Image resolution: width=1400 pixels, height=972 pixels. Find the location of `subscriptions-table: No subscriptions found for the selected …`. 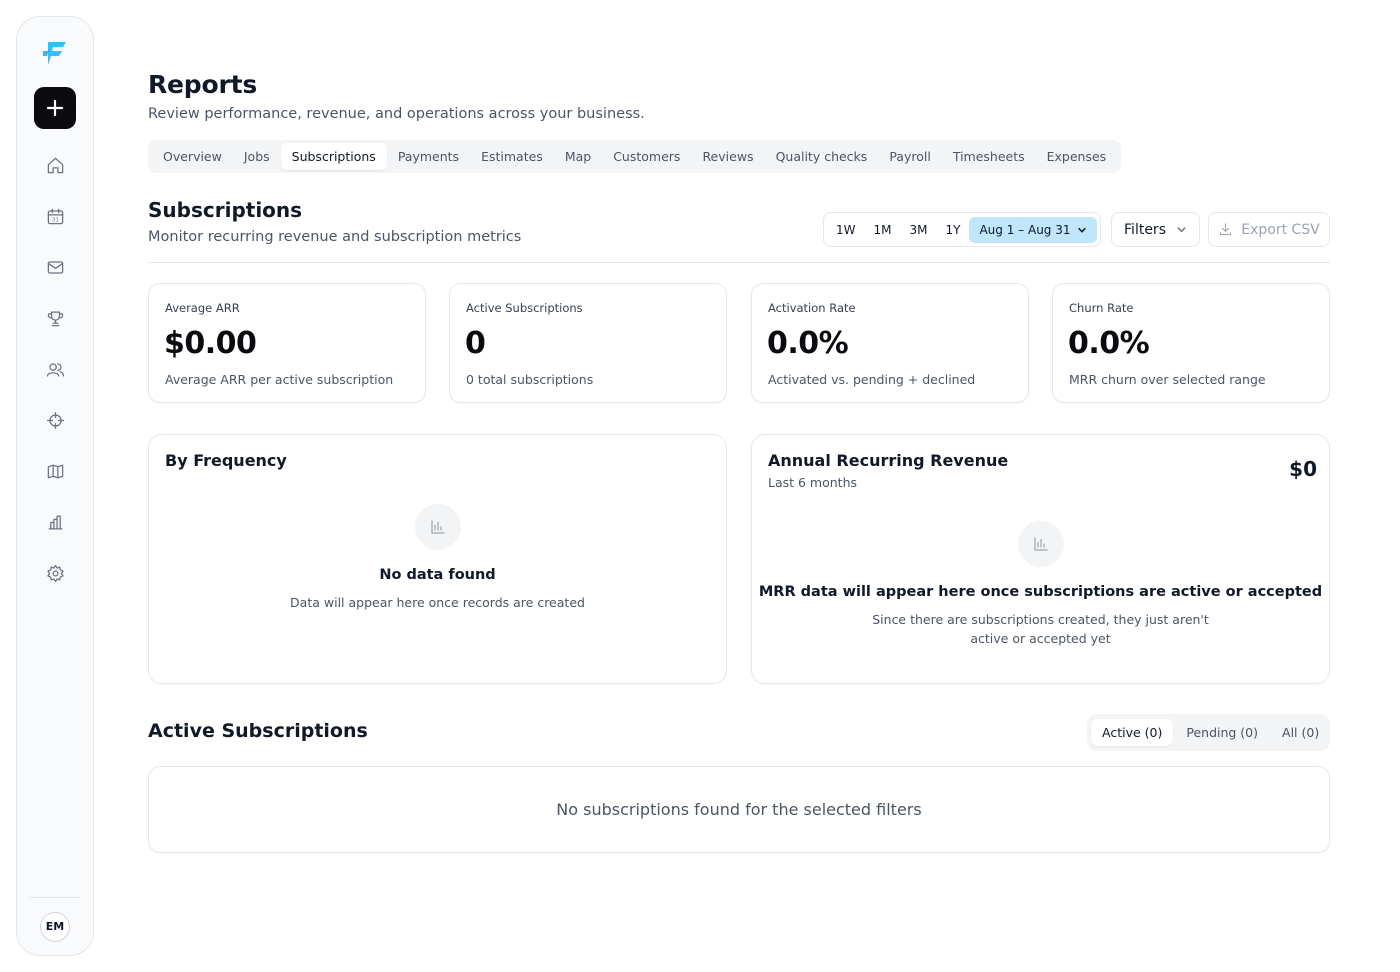

subscriptions-table: No subscriptions found for the selected … is located at coordinates (739, 809).